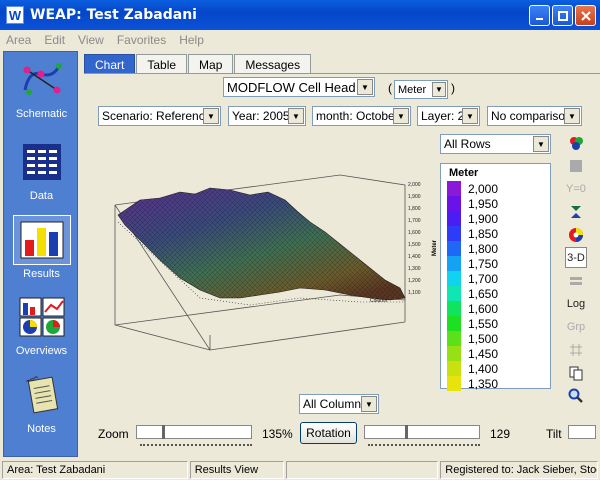 This screenshot has width=600, height=480. I want to click on view-tabs: Chart Table Map Messages, so click(198, 64).